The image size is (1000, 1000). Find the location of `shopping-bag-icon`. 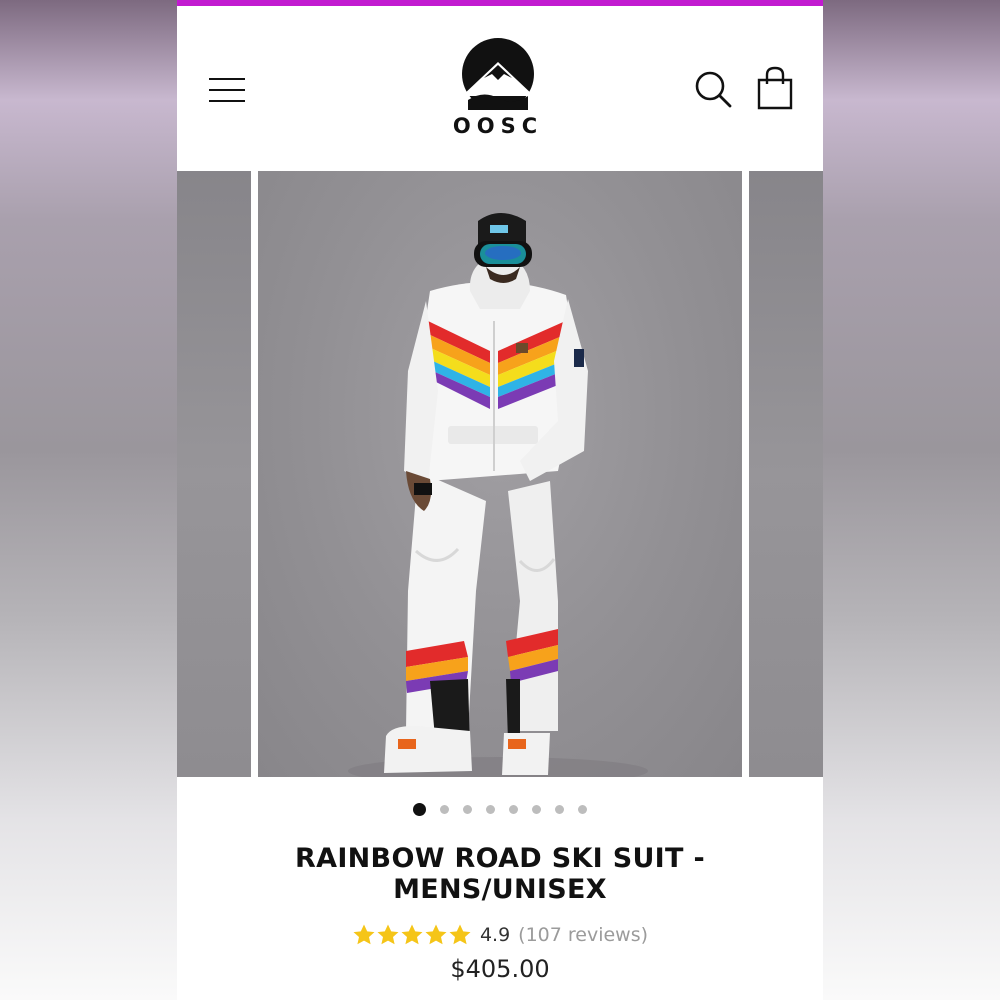

shopping-bag-icon is located at coordinates (775, 88).